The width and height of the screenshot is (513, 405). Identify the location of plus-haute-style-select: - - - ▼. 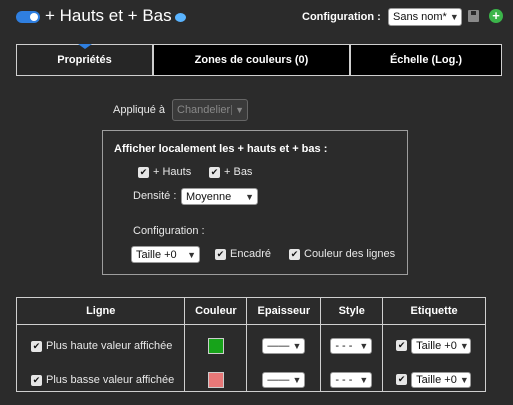
(351, 346).